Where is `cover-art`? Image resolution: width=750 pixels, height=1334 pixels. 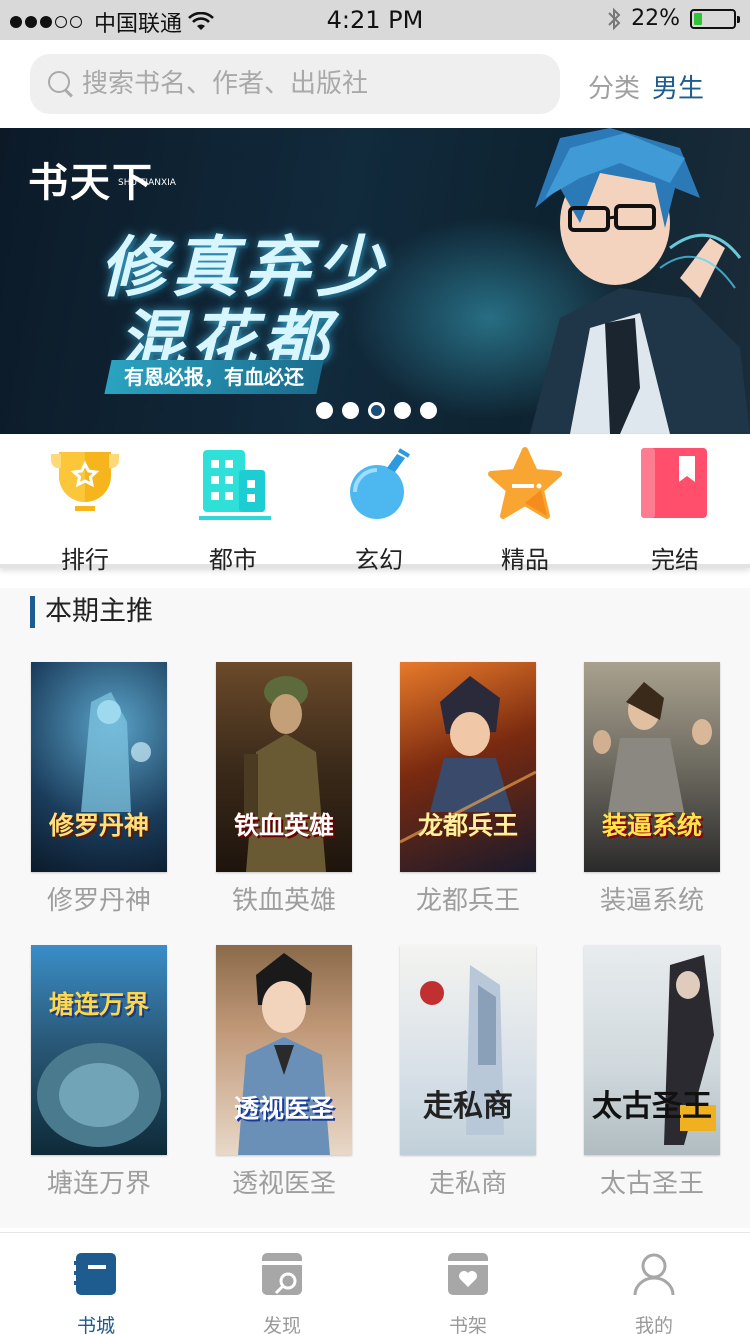 cover-art is located at coordinates (99, 1095).